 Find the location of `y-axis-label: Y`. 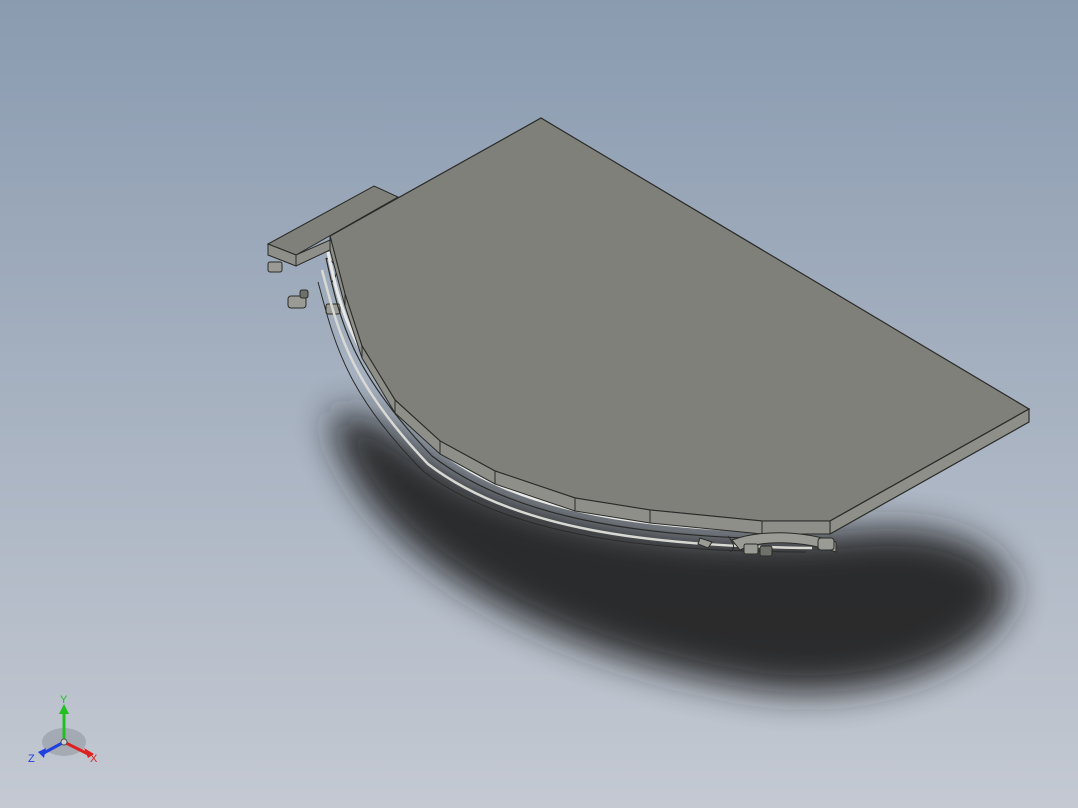

y-axis-label: Y is located at coordinates (64, 700).